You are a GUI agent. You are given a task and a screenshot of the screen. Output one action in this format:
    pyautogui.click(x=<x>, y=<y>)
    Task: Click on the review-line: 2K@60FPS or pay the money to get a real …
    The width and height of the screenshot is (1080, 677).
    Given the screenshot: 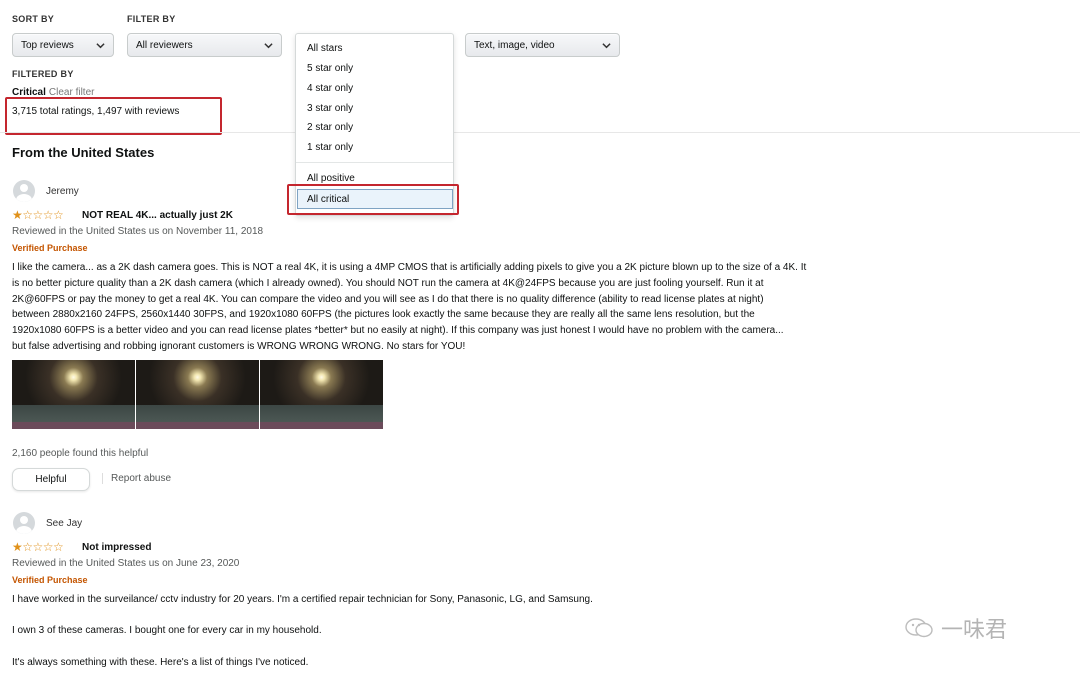 What is the action you would take?
    pyautogui.click(x=388, y=299)
    